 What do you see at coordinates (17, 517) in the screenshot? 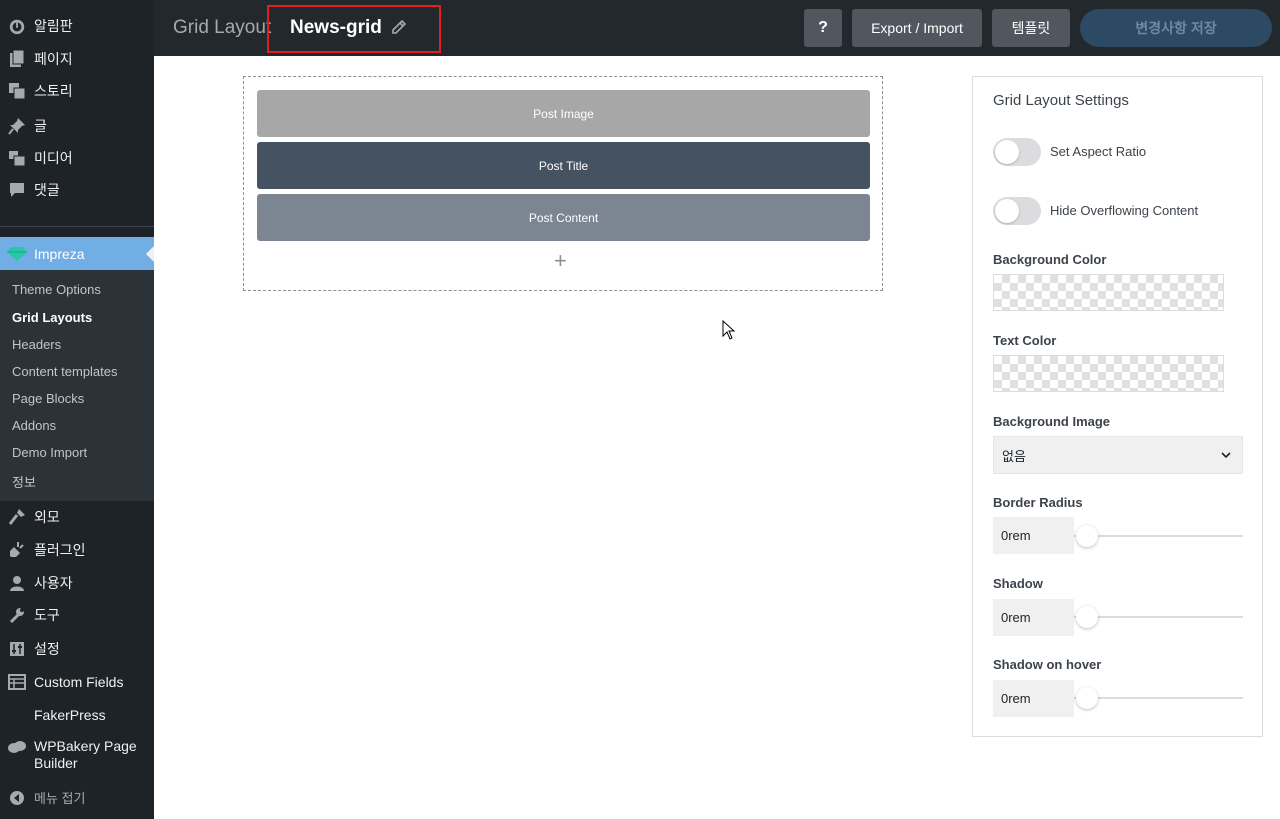
I see `appearance-icon` at bounding box center [17, 517].